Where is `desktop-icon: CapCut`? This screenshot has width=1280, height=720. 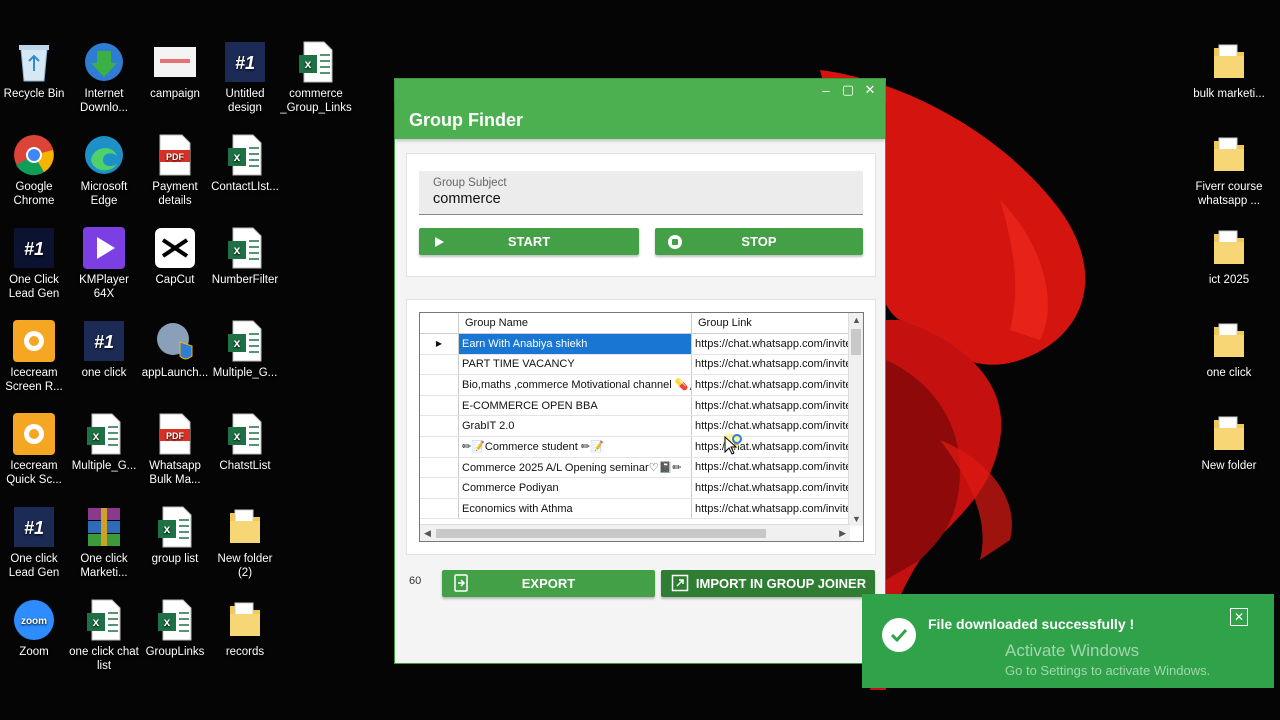 desktop-icon: CapCut is located at coordinates (175, 256).